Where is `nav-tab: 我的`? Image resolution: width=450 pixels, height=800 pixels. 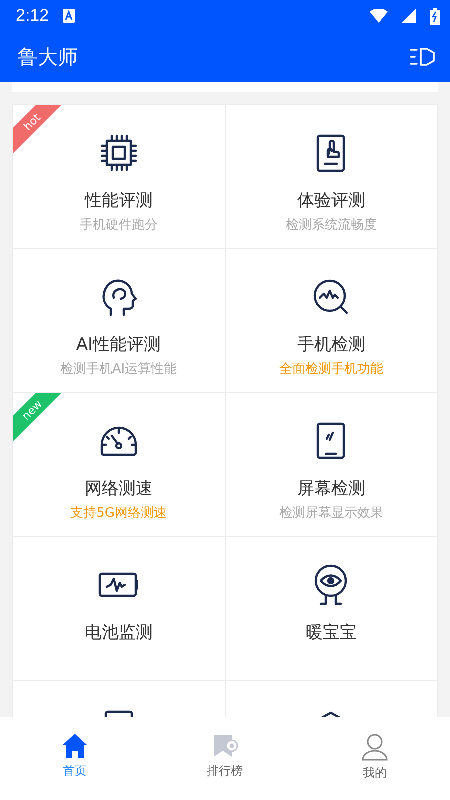
nav-tab: 我的 is located at coordinates (375, 758).